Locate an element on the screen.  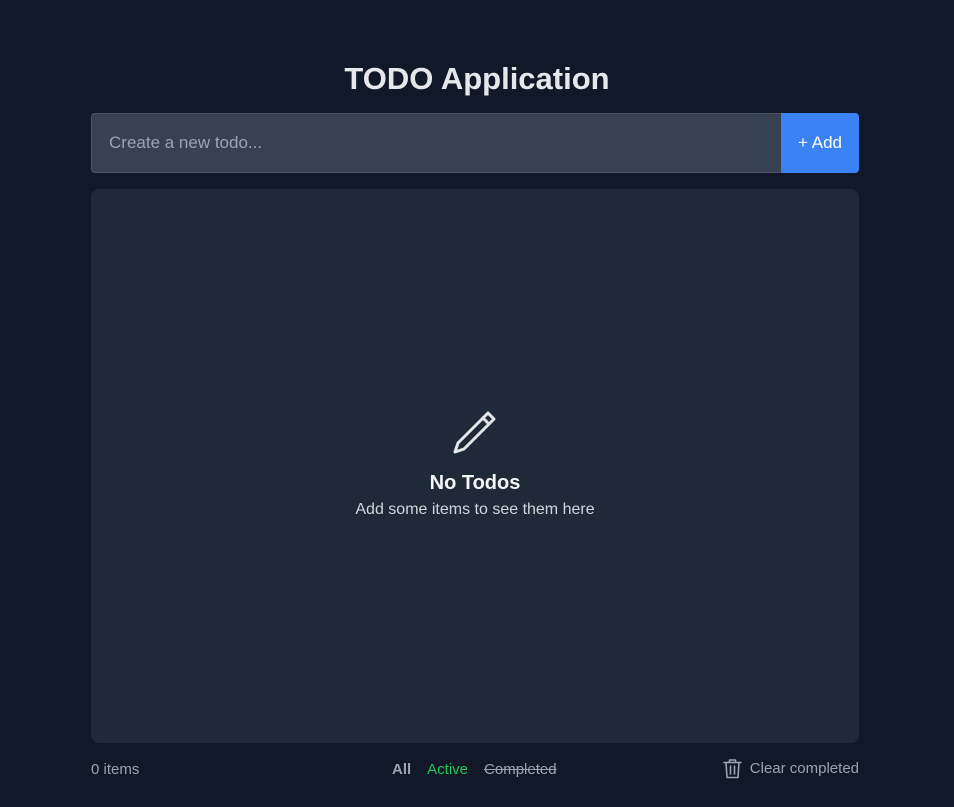
clear-completed-button: Clear completed is located at coordinates (790, 768).